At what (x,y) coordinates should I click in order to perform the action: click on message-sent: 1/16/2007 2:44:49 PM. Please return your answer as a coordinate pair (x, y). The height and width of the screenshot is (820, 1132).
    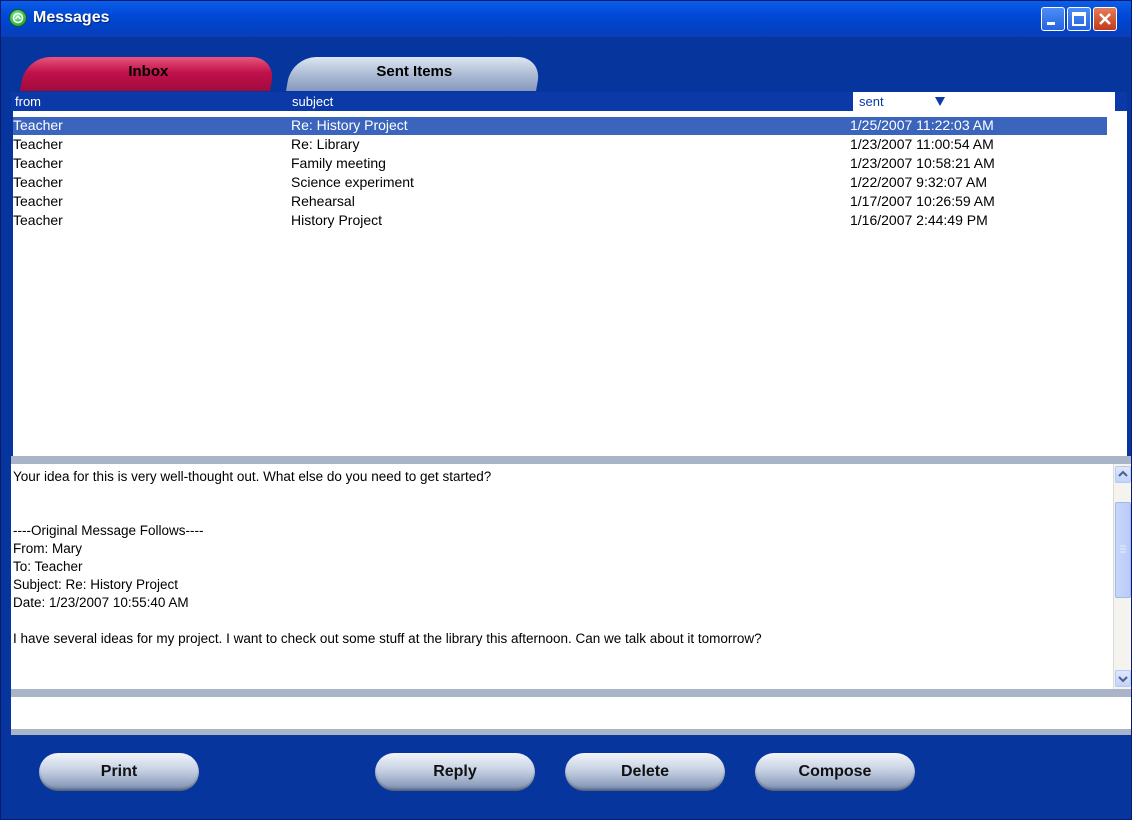
    Looking at the image, I should click on (919, 220).